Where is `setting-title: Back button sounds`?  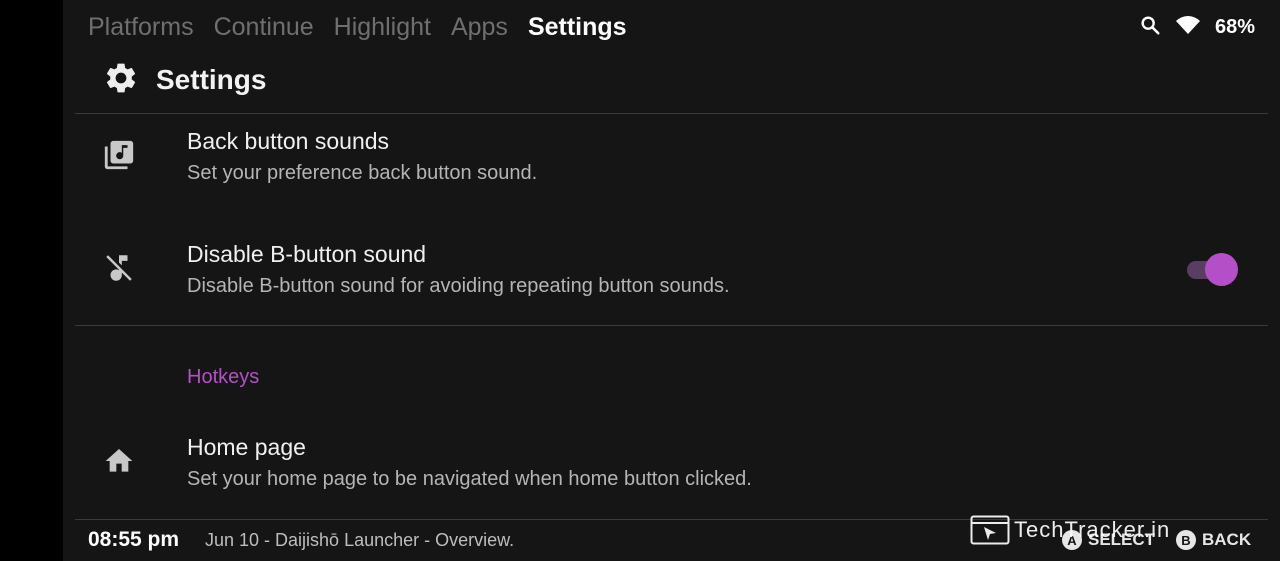 setting-title: Back button sounds is located at coordinates (288, 141).